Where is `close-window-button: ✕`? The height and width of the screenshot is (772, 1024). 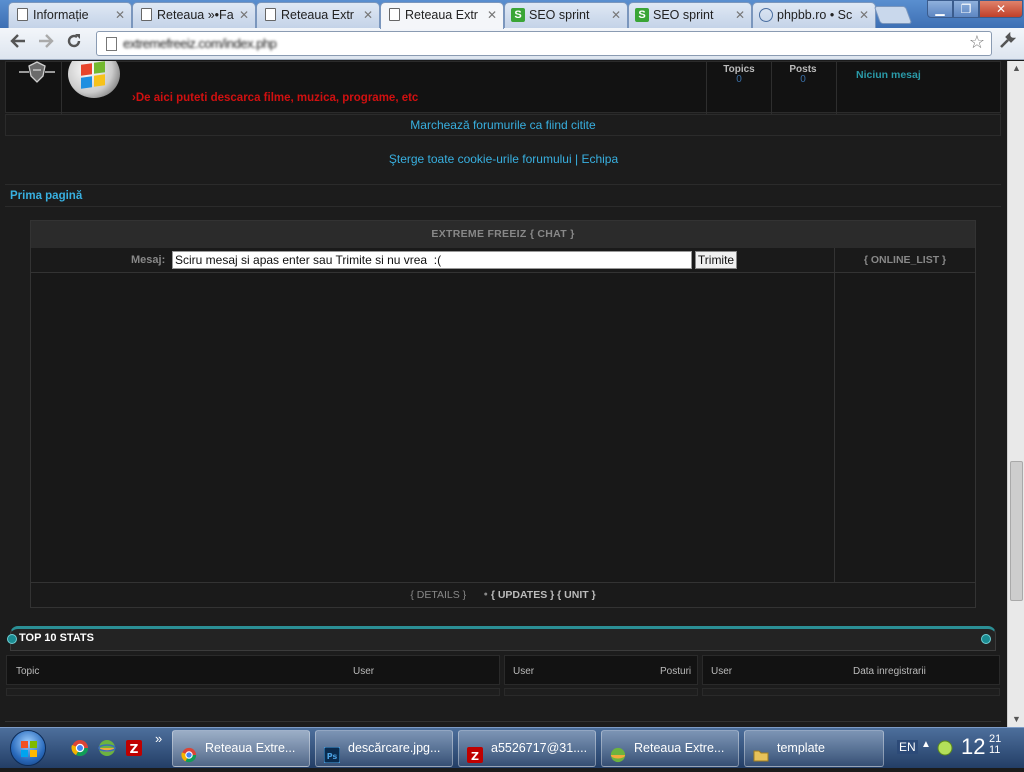
close-window-button: ✕ is located at coordinates (1001, 9).